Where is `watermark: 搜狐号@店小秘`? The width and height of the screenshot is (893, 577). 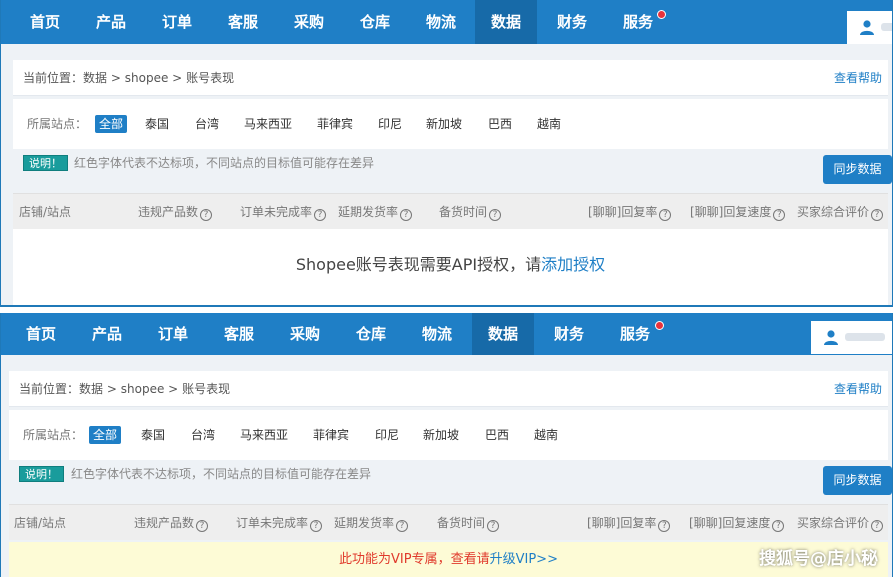
watermark: 搜狐号@店小秘 is located at coordinates (818, 559).